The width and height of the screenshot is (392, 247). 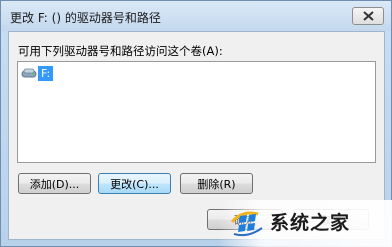 I want to click on list-item: F:, so click(x=37, y=73).